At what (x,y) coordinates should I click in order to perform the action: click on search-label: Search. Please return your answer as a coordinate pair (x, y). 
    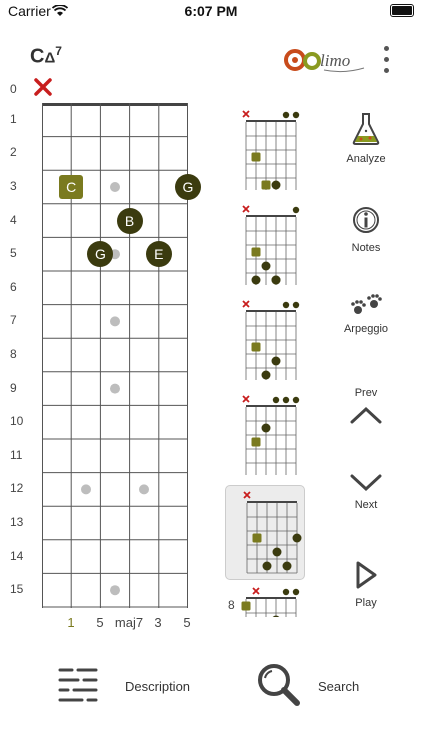
    Looking at the image, I should click on (339, 686).